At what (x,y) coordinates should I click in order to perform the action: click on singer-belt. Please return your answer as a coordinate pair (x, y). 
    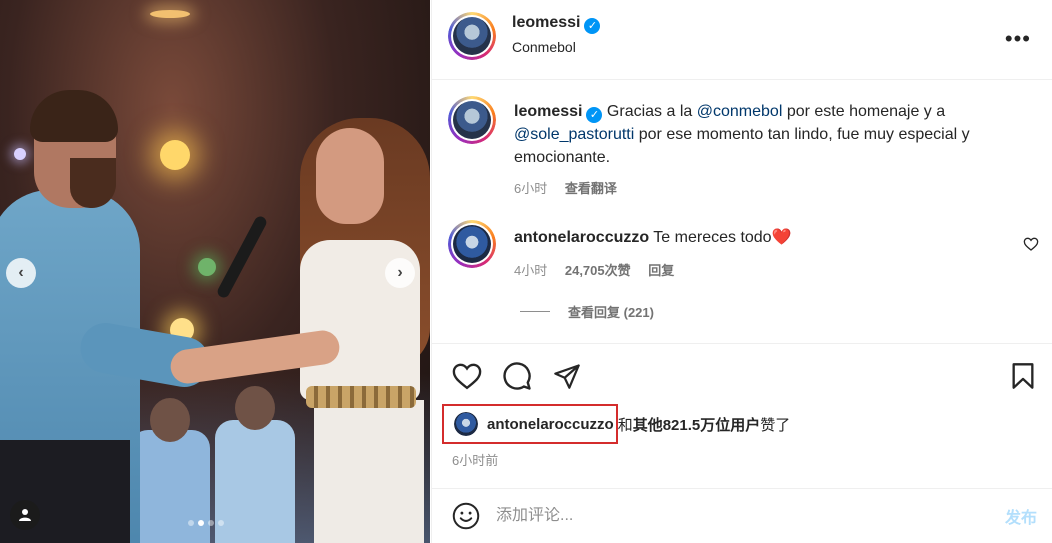
    Looking at the image, I should click on (361, 397).